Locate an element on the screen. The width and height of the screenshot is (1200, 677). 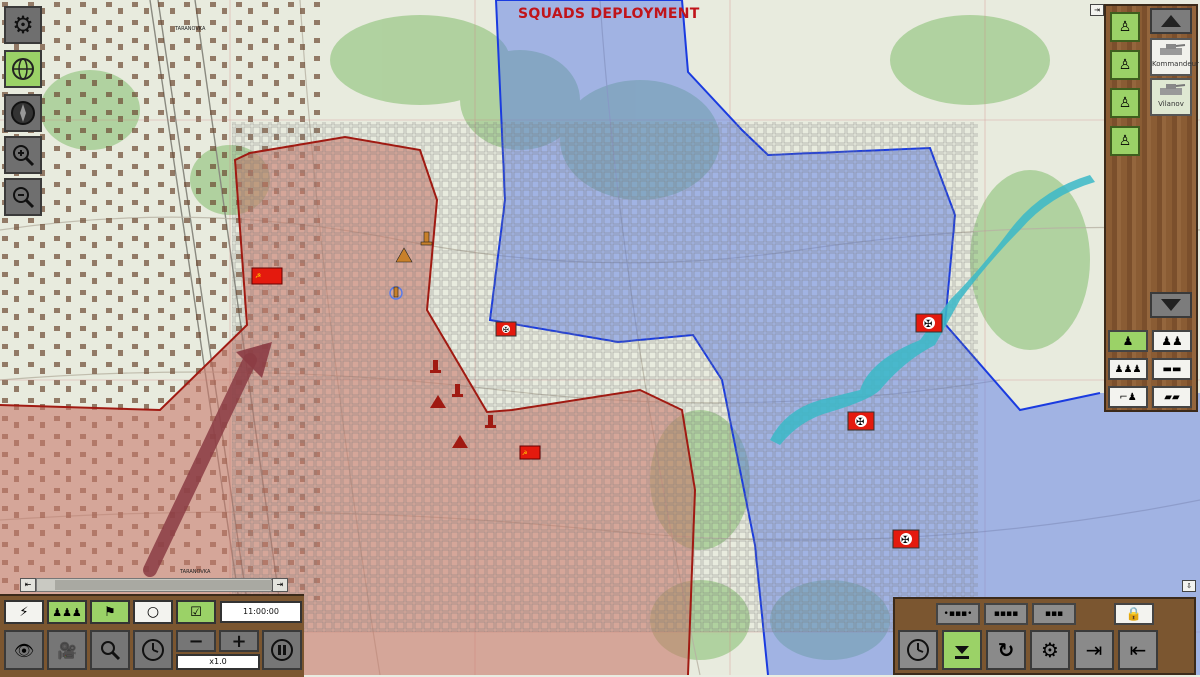
rotate-button: ↻ is located at coordinates (1006, 650).